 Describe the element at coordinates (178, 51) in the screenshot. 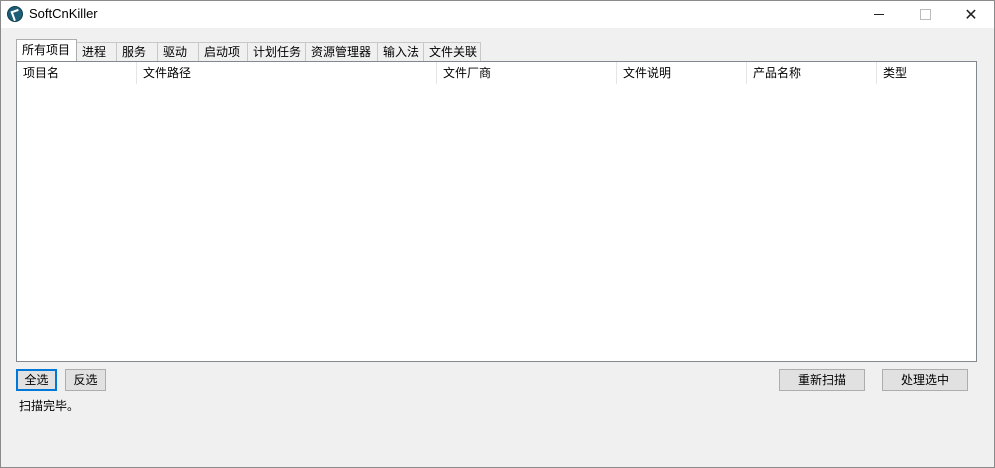

I see `tab-drivers: 驱动` at that location.